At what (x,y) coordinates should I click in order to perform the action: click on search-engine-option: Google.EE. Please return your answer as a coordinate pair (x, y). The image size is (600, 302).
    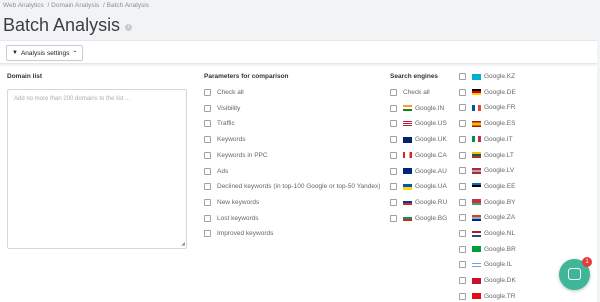
    Looking at the image, I should click on (487, 186).